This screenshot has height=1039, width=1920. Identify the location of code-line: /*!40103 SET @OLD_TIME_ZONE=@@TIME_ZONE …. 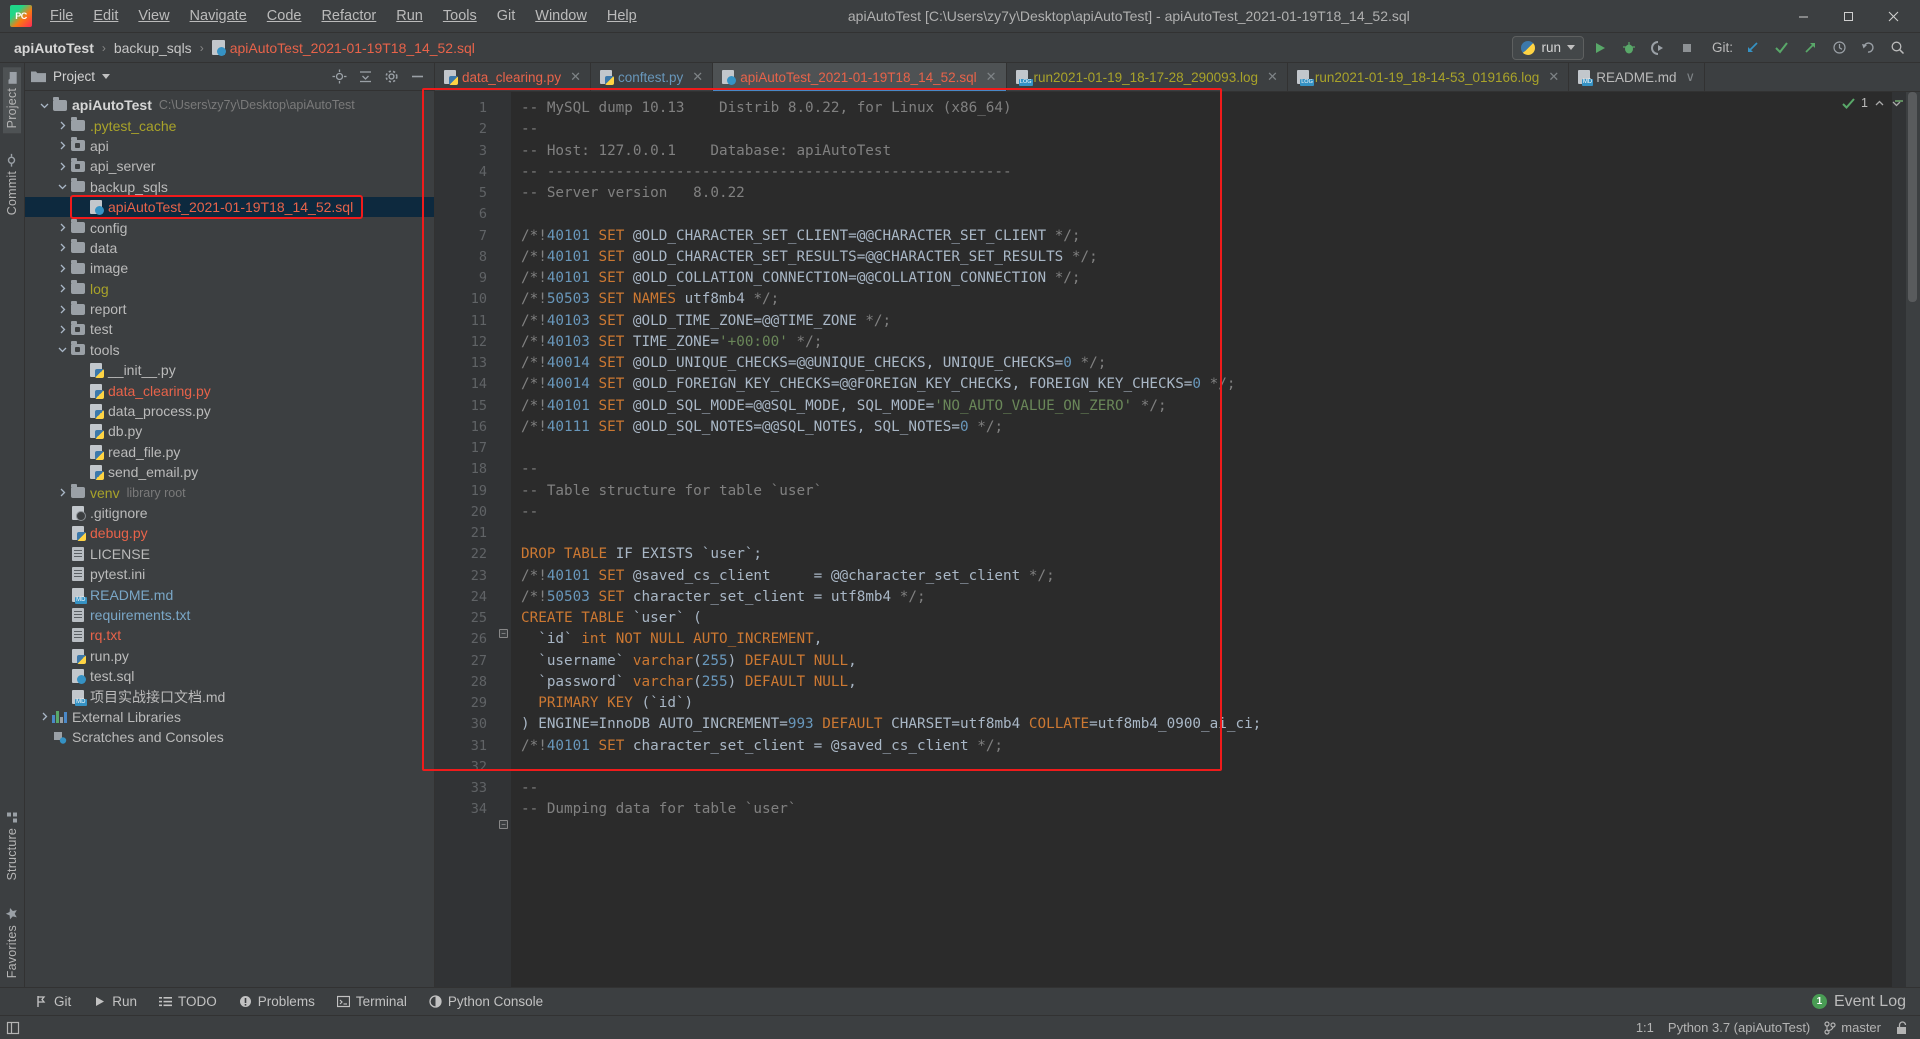
(1201, 321).